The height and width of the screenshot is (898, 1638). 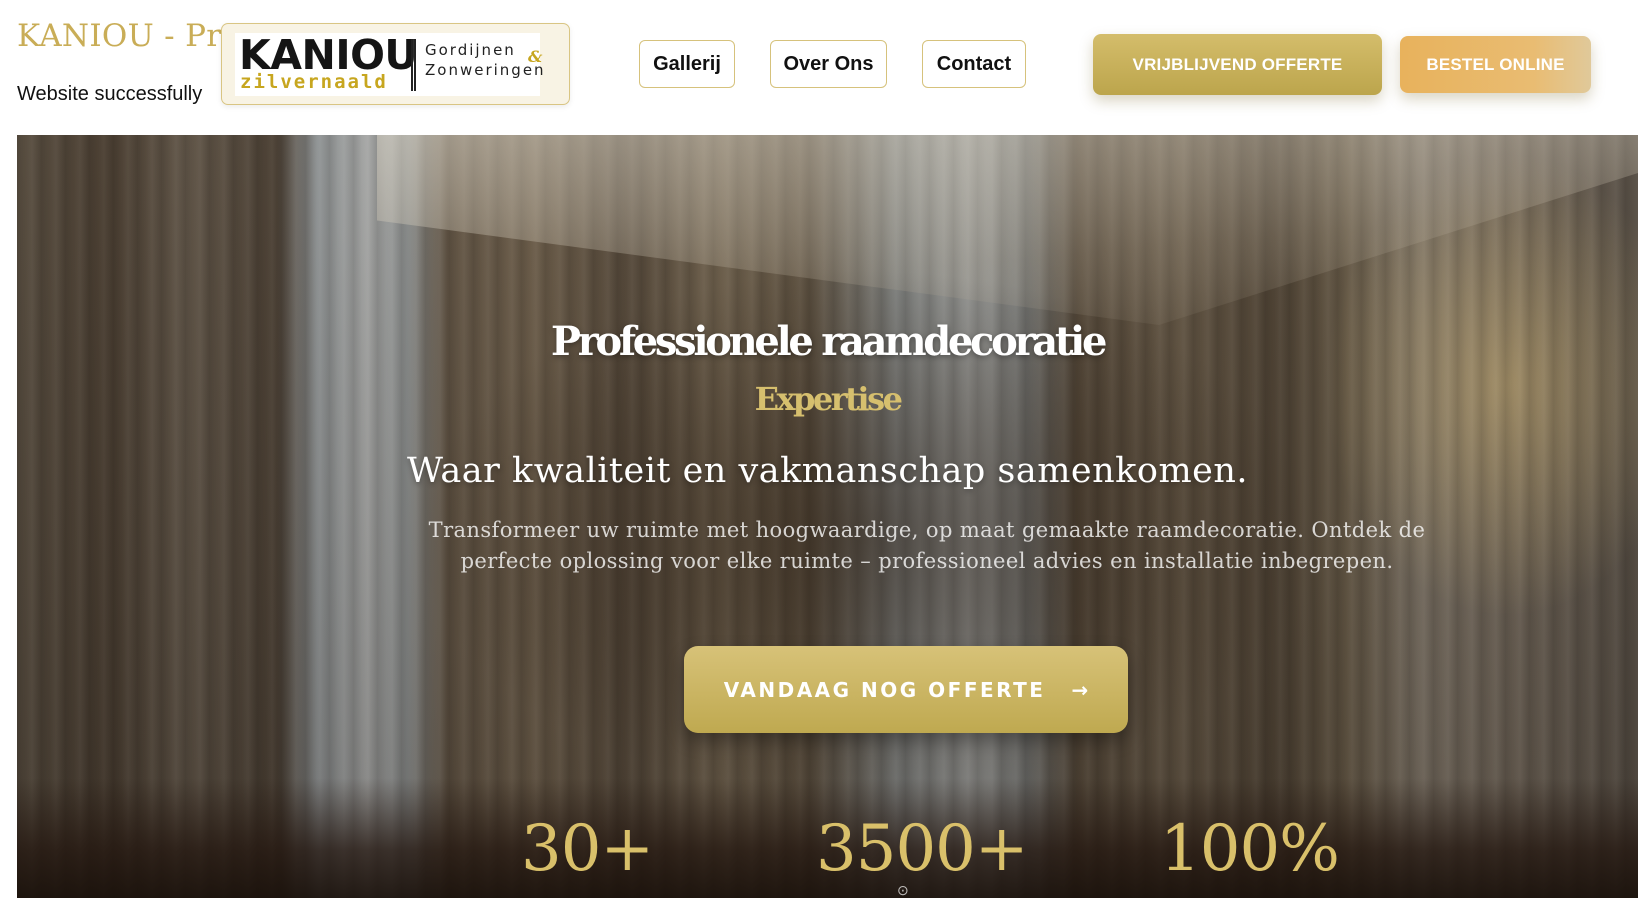 What do you see at coordinates (903, 890) in the screenshot?
I see `scroll-indicator-icon: ⊙` at bounding box center [903, 890].